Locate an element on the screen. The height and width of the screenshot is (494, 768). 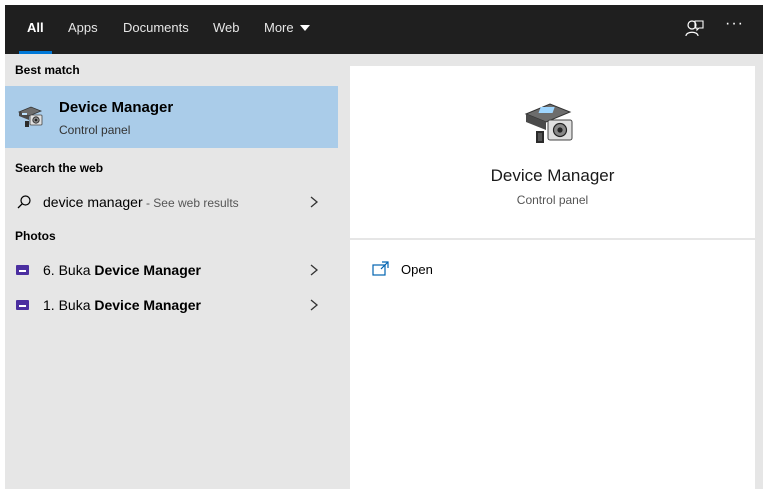
tab-all: All is located at coordinates (35, 29).